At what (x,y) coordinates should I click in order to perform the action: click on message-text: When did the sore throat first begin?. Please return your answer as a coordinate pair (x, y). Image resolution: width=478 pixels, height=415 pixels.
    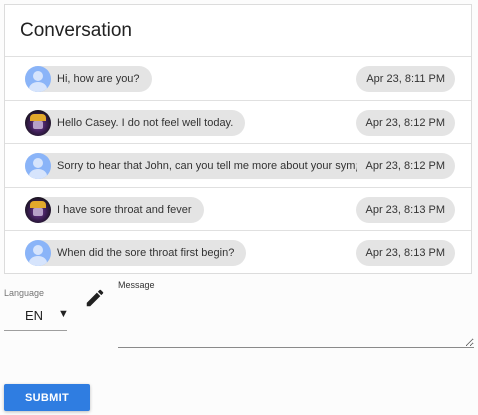
    Looking at the image, I should click on (146, 253).